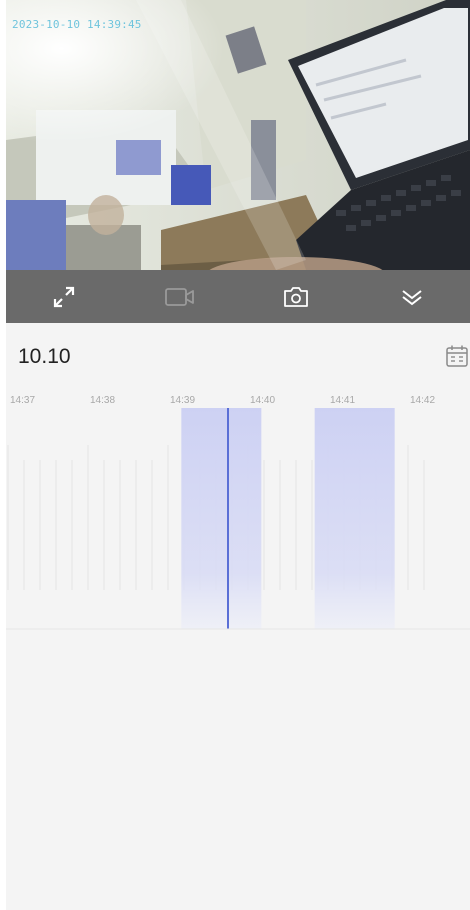  I want to click on collapse-double-chevron-icon, so click(412, 297).